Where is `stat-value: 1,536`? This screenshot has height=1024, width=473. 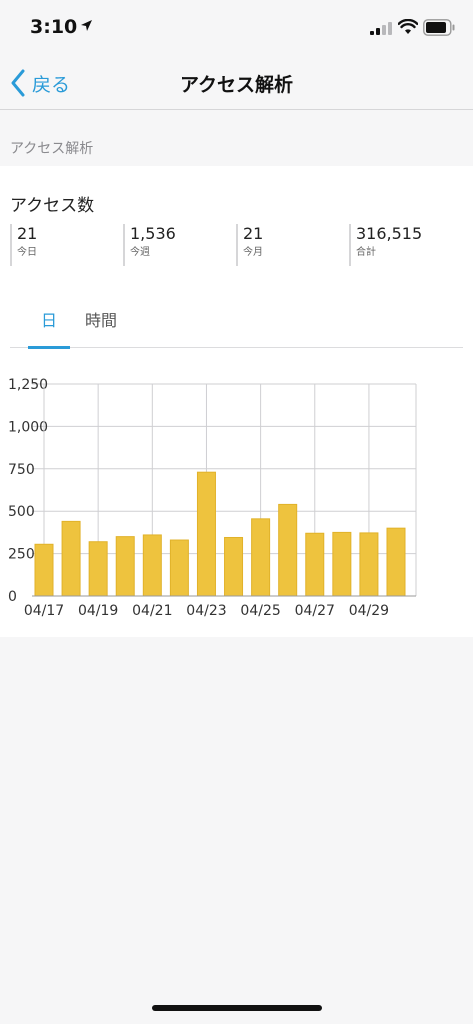 stat-value: 1,536 is located at coordinates (153, 233).